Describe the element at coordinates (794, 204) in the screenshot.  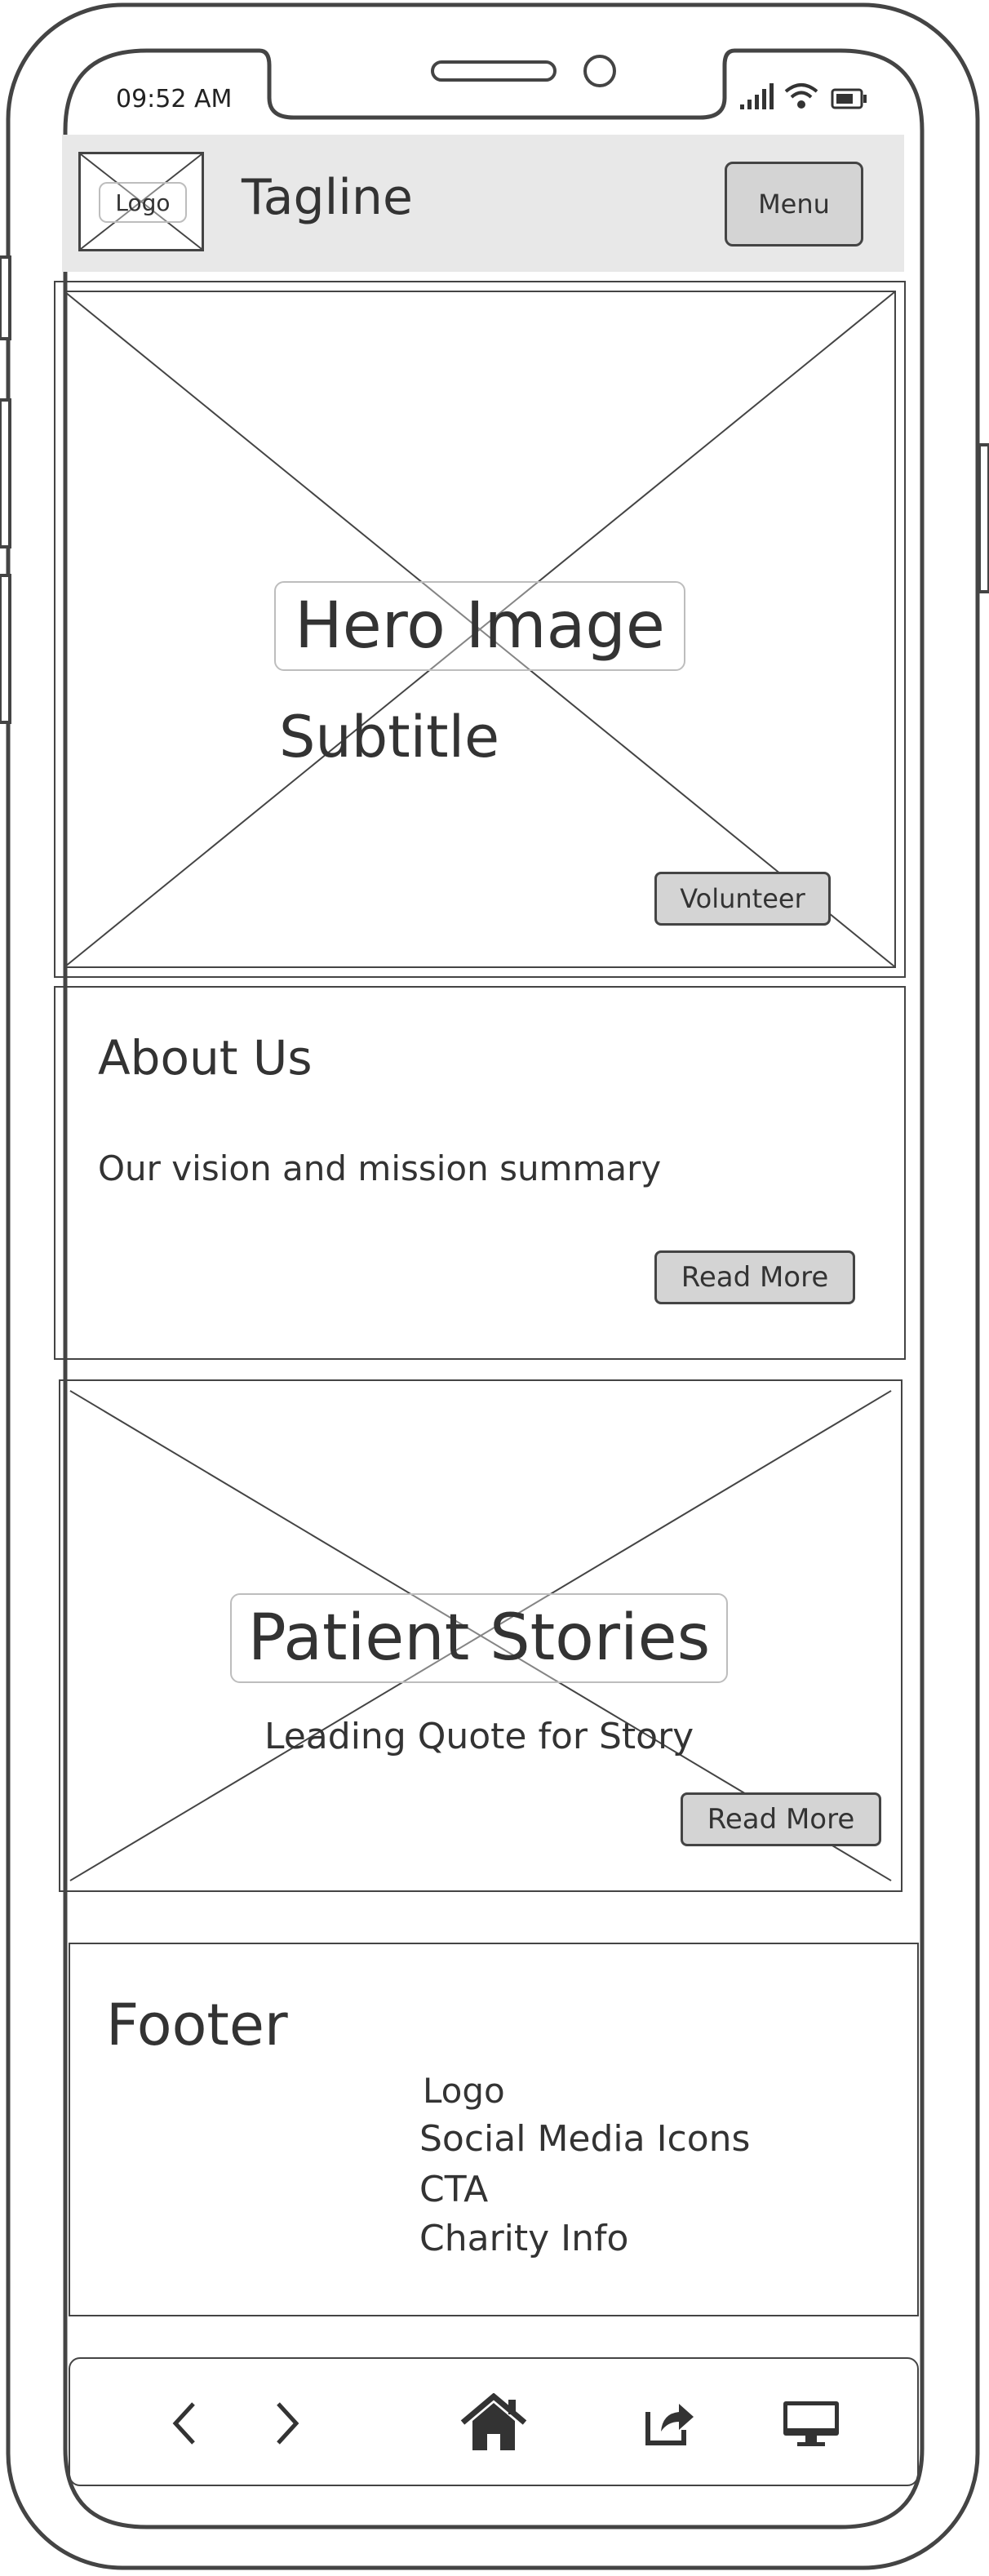
I see `menu-button: Menu` at that location.